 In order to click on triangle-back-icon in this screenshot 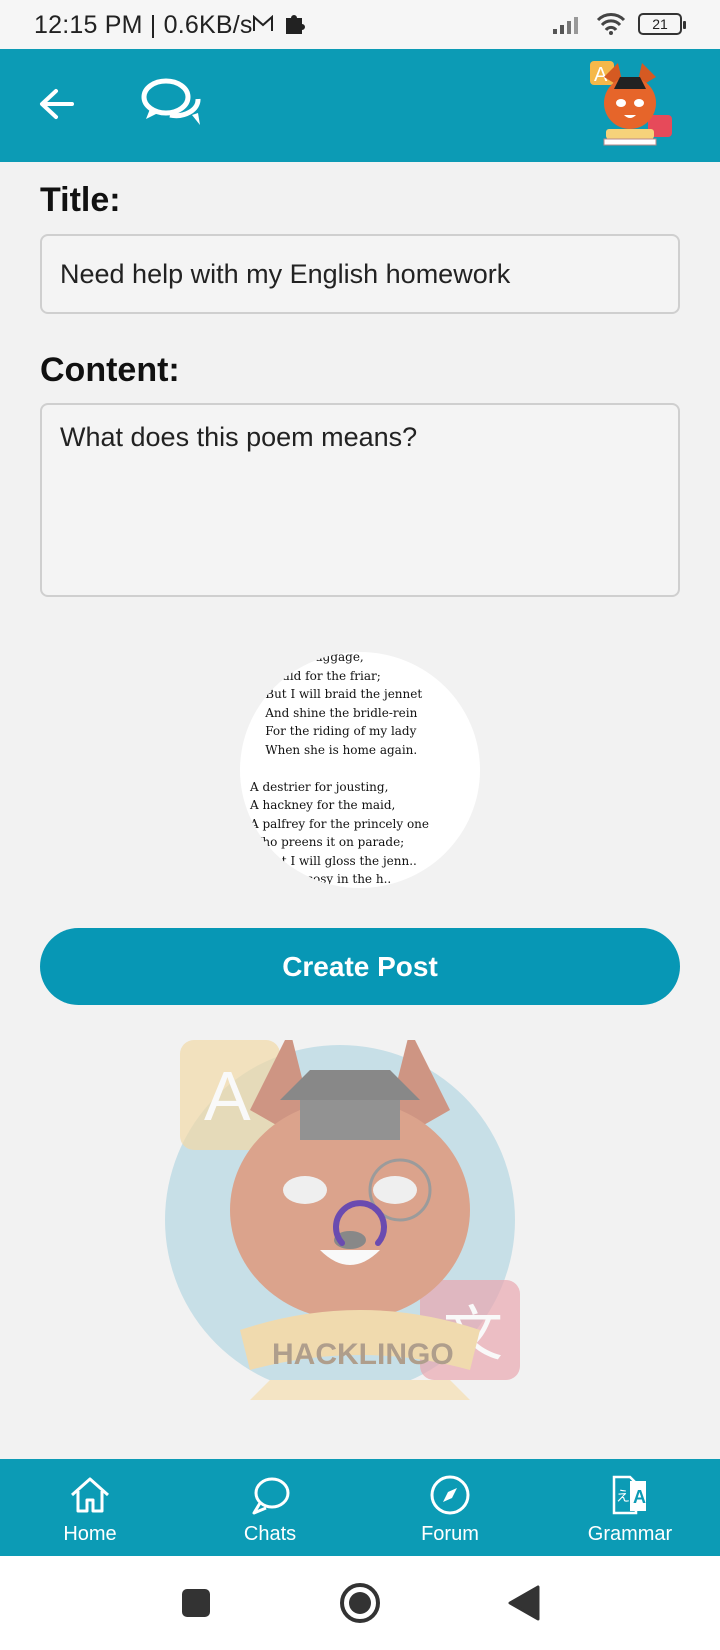, I will do `click(524, 1603)`.